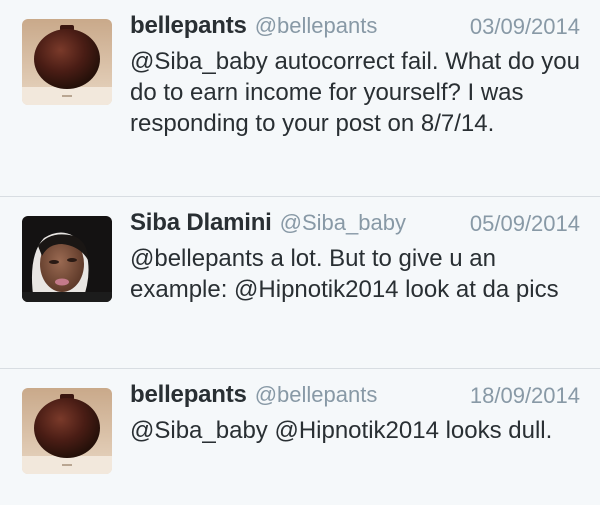  What do you see at coordinates (343, 222) in the screenshot?
I see `user-handle: @Siba_baby` at bounding box center [343, 222].